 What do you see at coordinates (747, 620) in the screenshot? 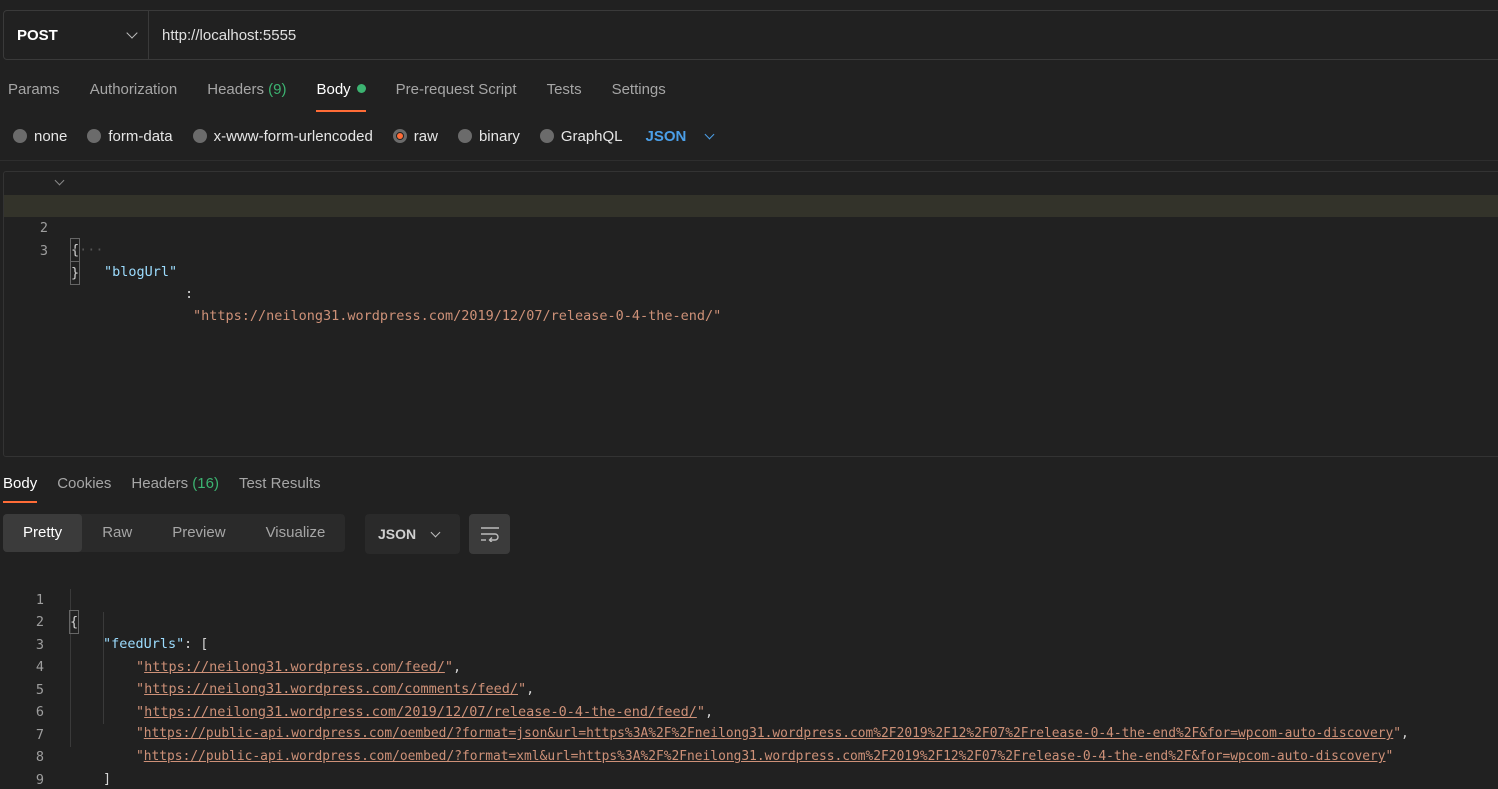
I see `response-line: 2 "feedUrls": [` at bounding box center [747, 620].